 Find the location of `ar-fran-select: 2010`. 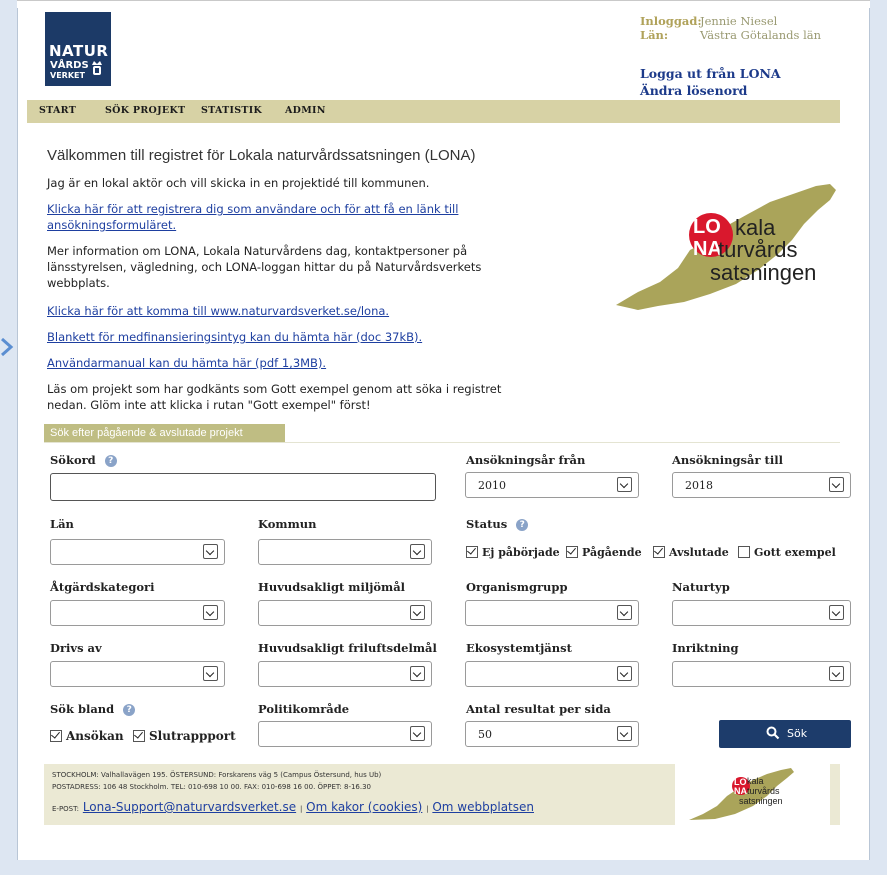

ar-fran-select: 2010 is located at coordinates (552, 485).